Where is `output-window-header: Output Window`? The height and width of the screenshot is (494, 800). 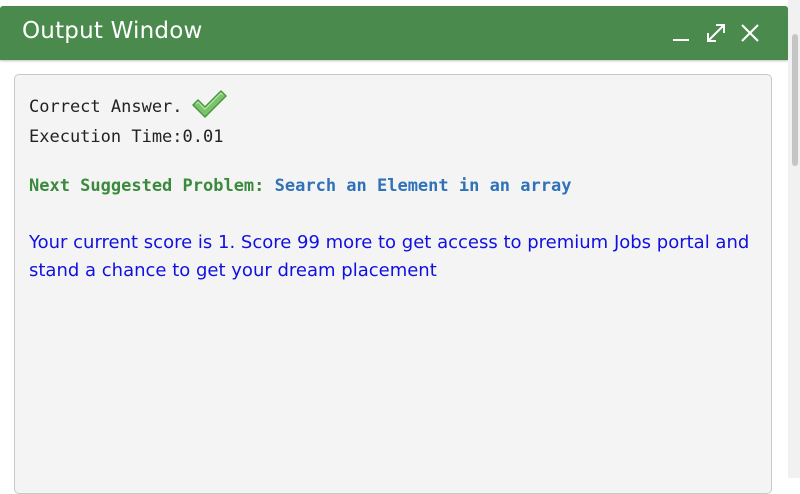 output-window-header: Output Window is located at coordinates (394, 33).